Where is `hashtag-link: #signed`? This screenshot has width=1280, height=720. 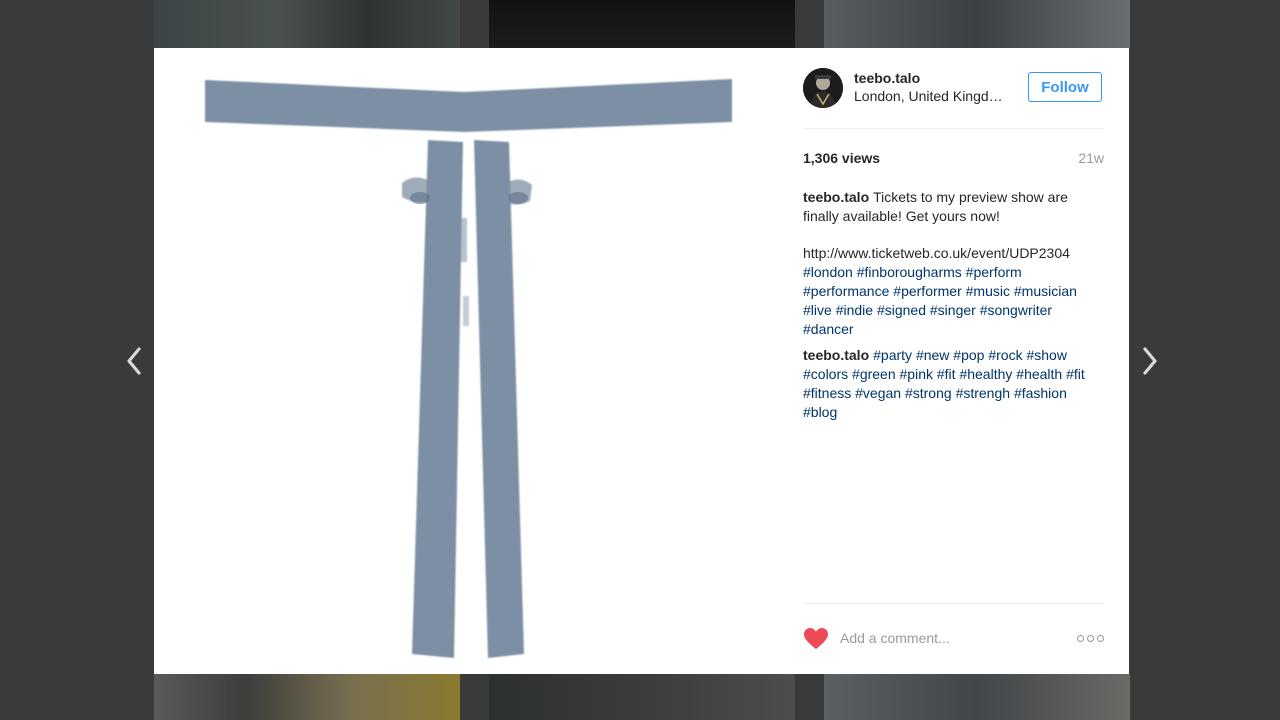
hashtag-link: #signed is located at coordinates (901, 310).